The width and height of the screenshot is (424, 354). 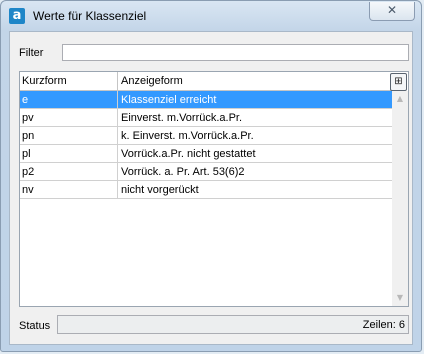 I want to click on cell-kurzform: pl, so click(x=26, y=154).